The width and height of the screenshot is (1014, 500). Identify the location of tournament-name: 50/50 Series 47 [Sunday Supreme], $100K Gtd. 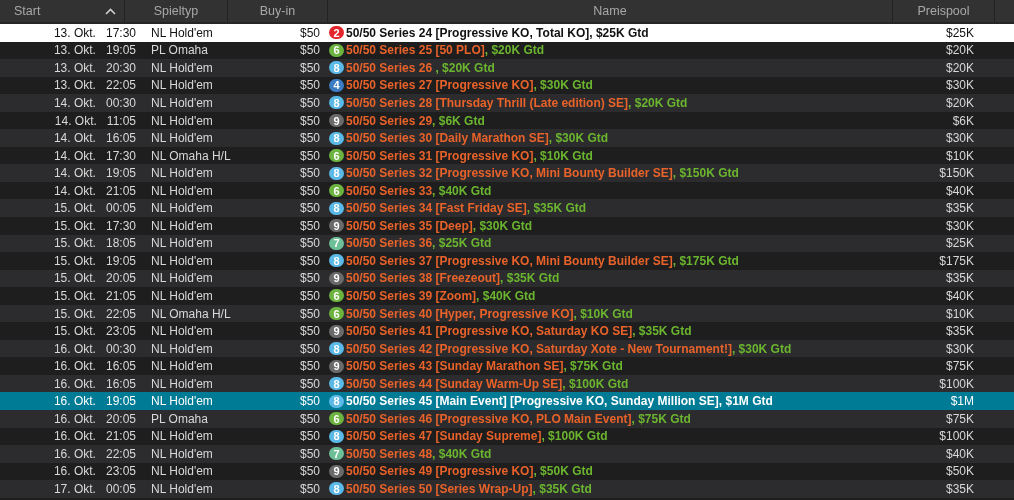
(477, 436).